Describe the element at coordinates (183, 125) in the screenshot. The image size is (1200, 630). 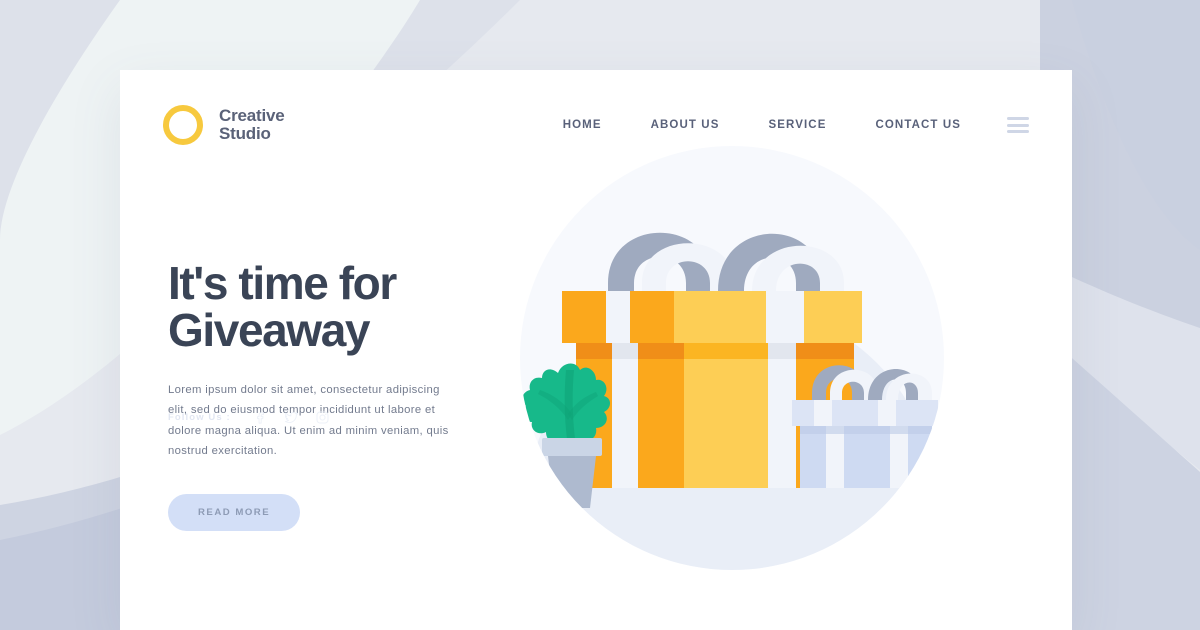
I see `circle-ring-icon` at that location.